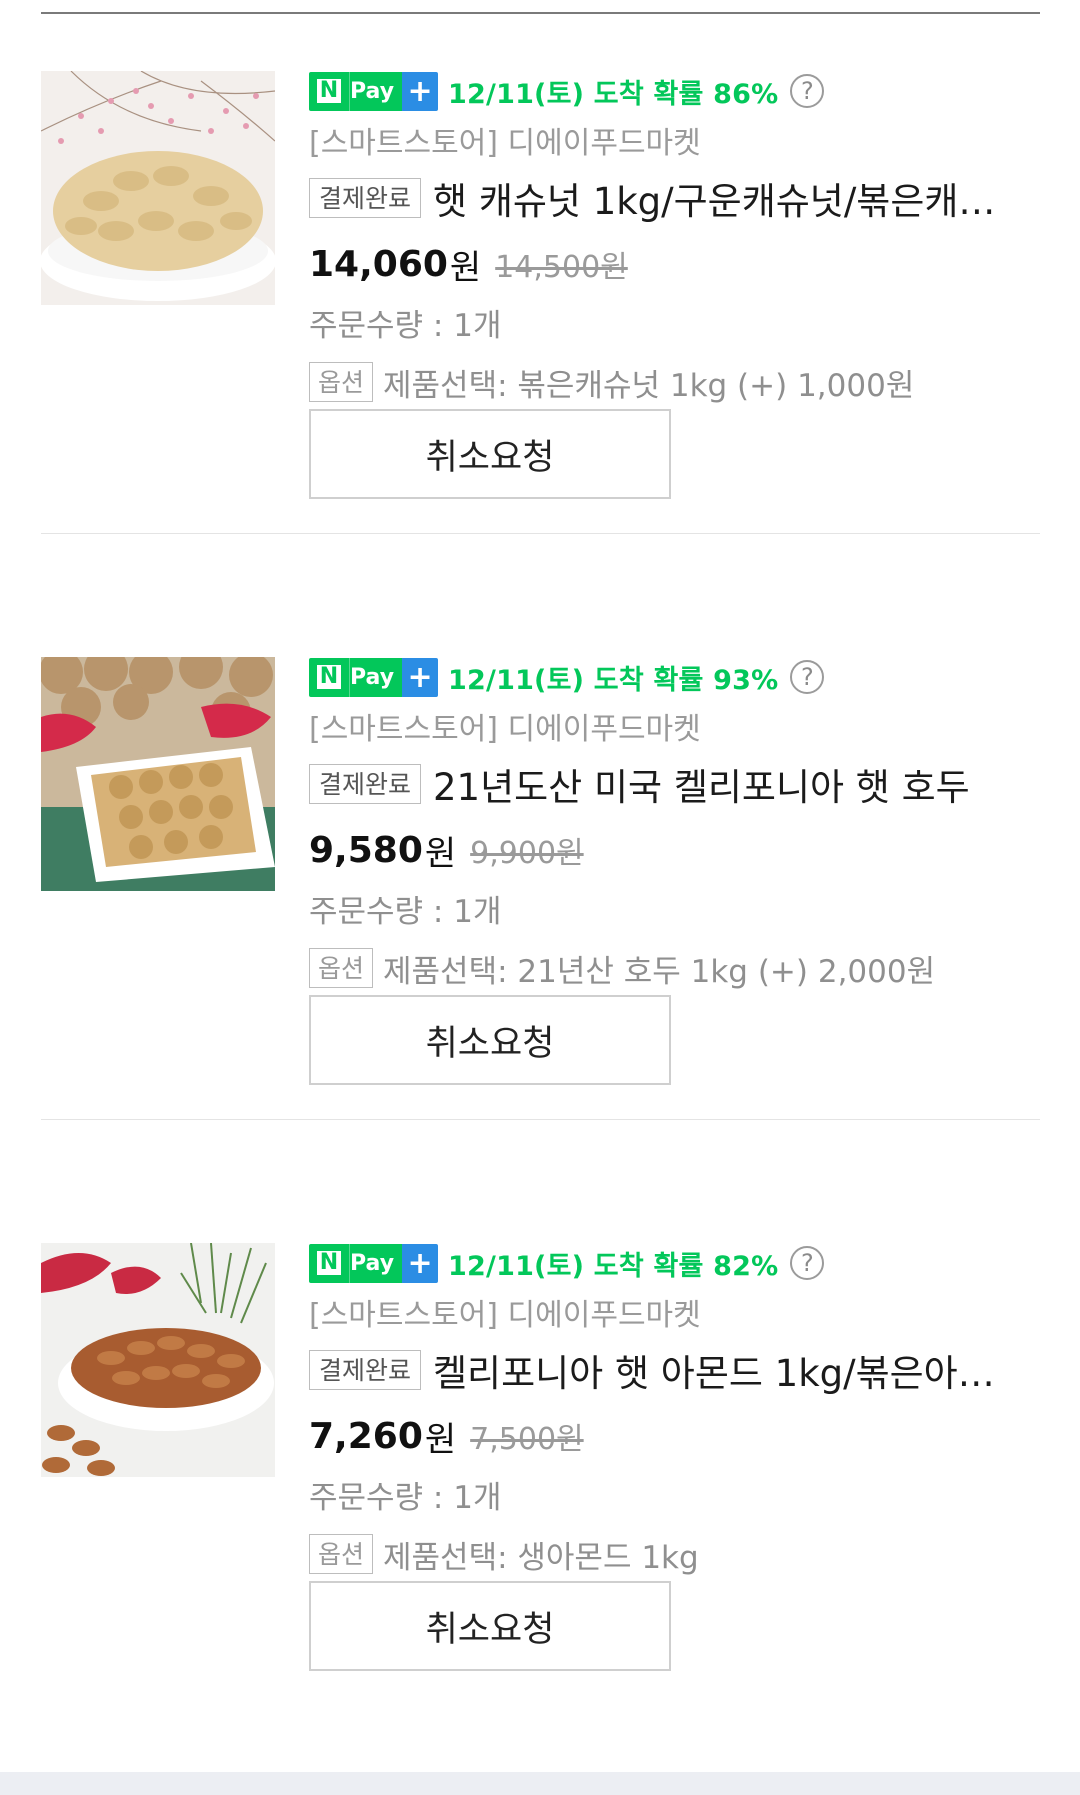 The height and width of the screenshot is (1795, 1080). I want to click on option-text: 제품선택: 볶은캐슈넛 1kg (+) 1,000원, so click(649, 385).